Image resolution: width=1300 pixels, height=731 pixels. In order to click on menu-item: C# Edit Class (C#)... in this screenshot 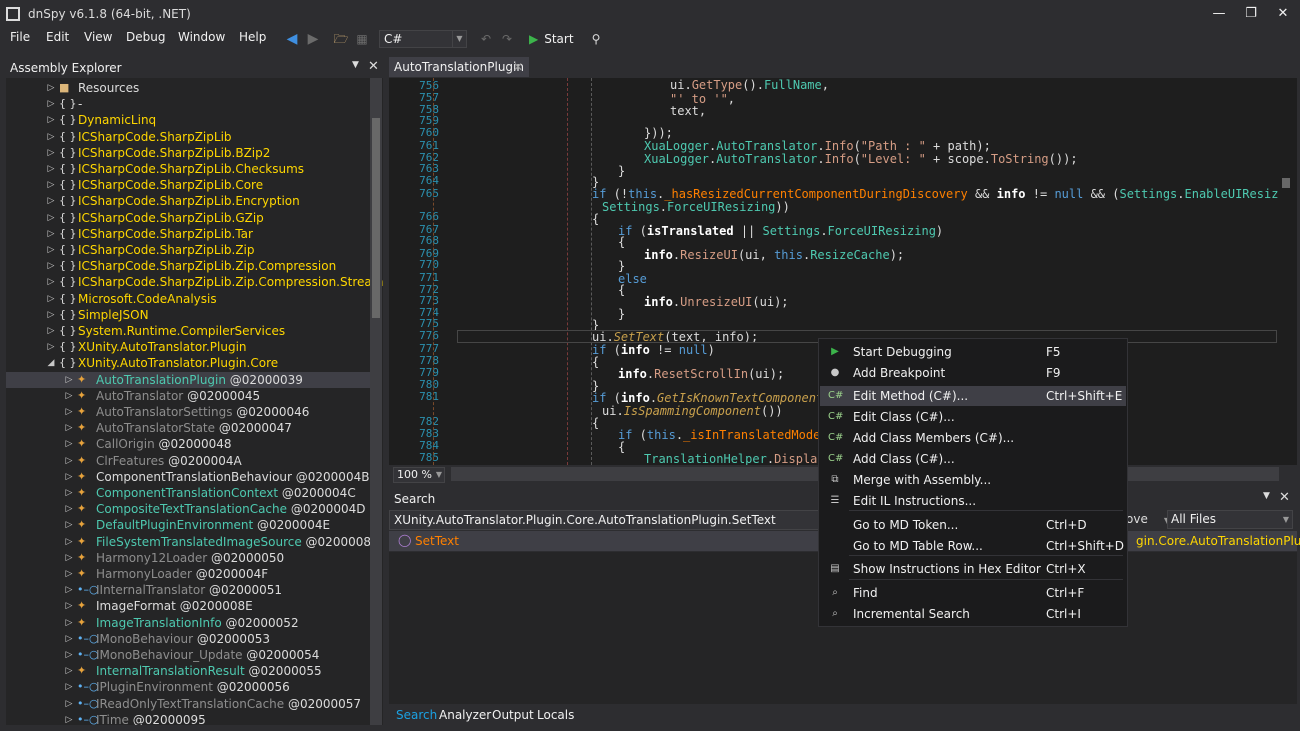, I will do `click(973, 417)`.